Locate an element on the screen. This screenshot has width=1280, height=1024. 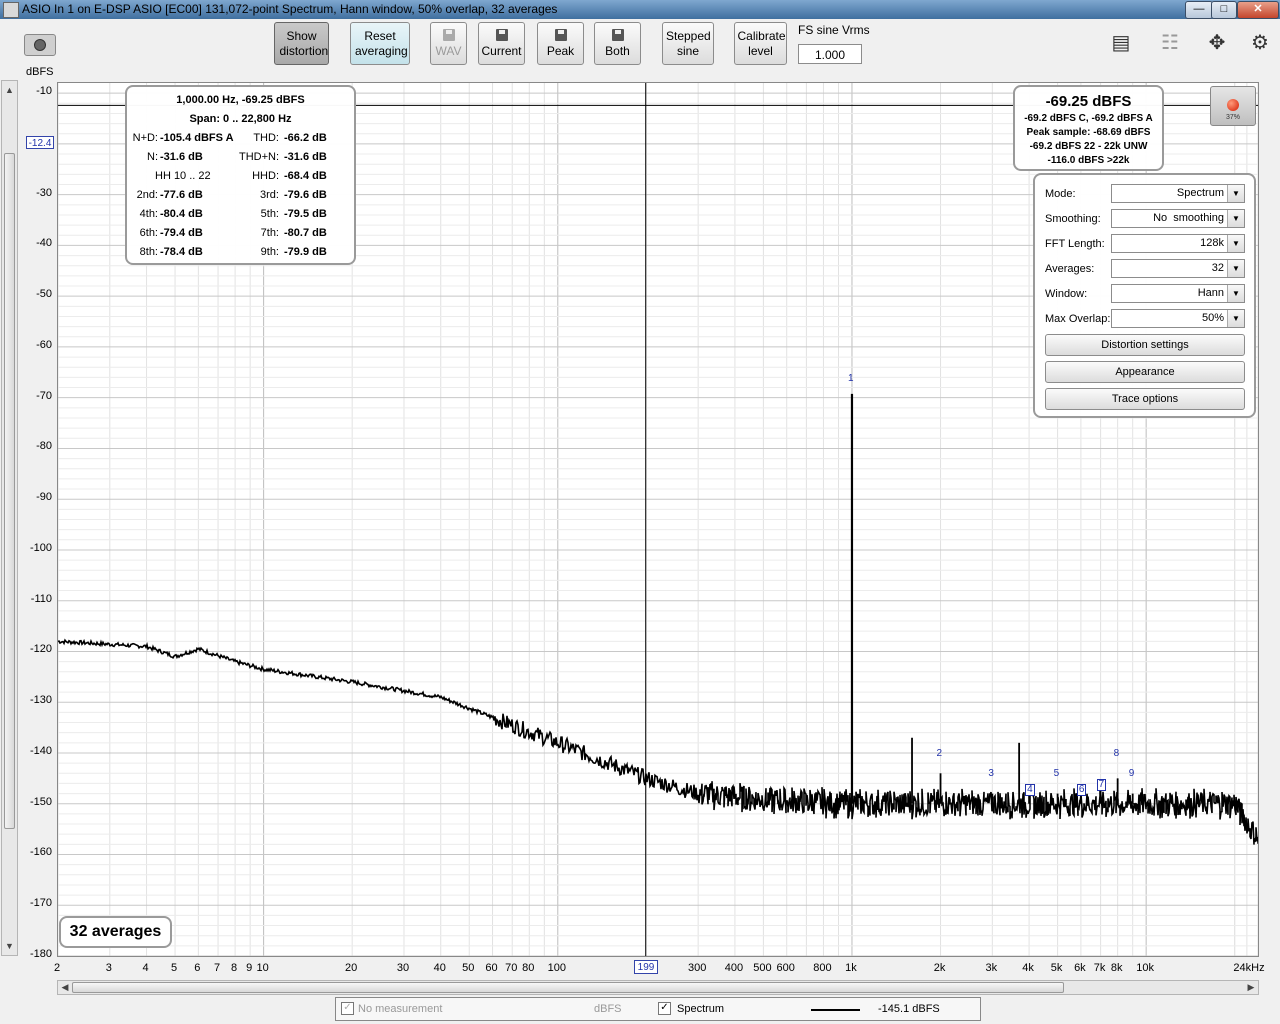
x-tick-label: 24kHz is located at coordinates (1249, 968).